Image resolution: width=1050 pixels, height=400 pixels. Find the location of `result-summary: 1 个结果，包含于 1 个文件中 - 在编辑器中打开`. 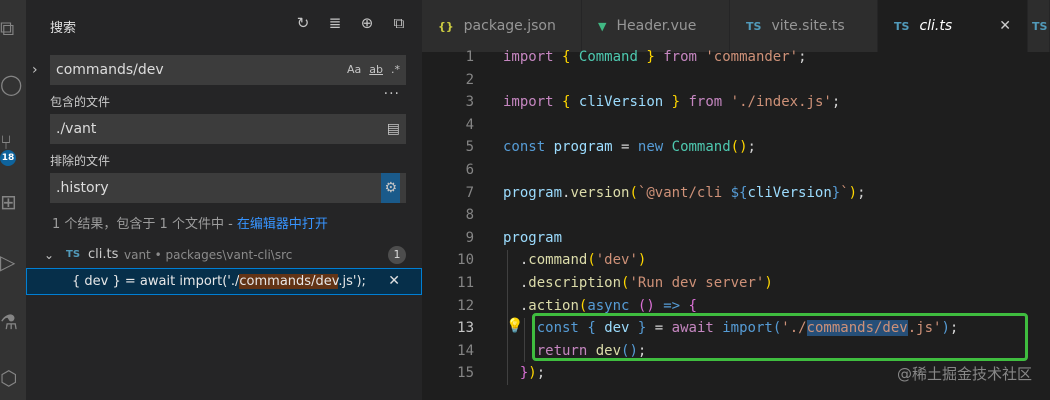

result-summary: 1 个结果，包含于 1 个文件中 - 在编辑器中打开 is located at coordinates (190, 222).